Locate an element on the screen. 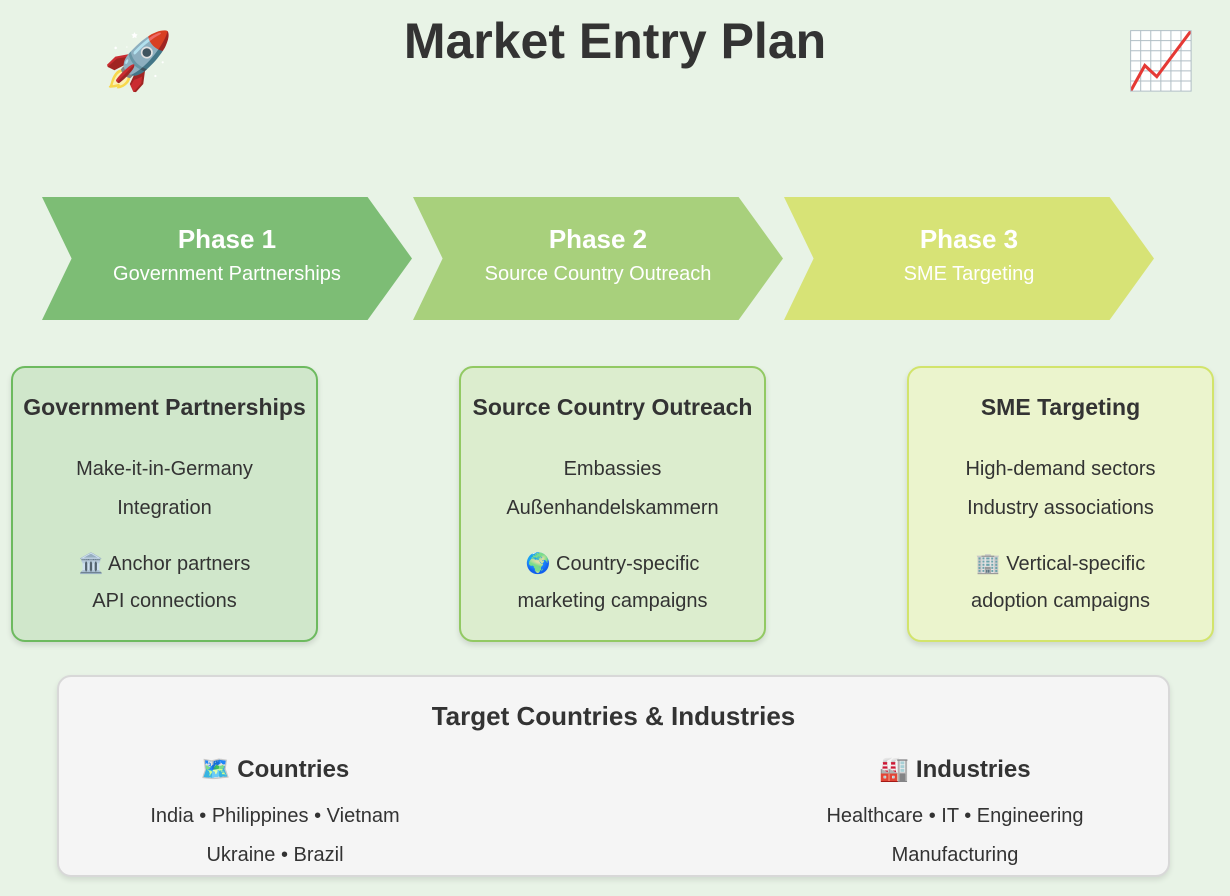 Image resolution: width=1230 pixels, height=896 pixels. card-line: adoption campaigns is located at coordinates (1060, 601).